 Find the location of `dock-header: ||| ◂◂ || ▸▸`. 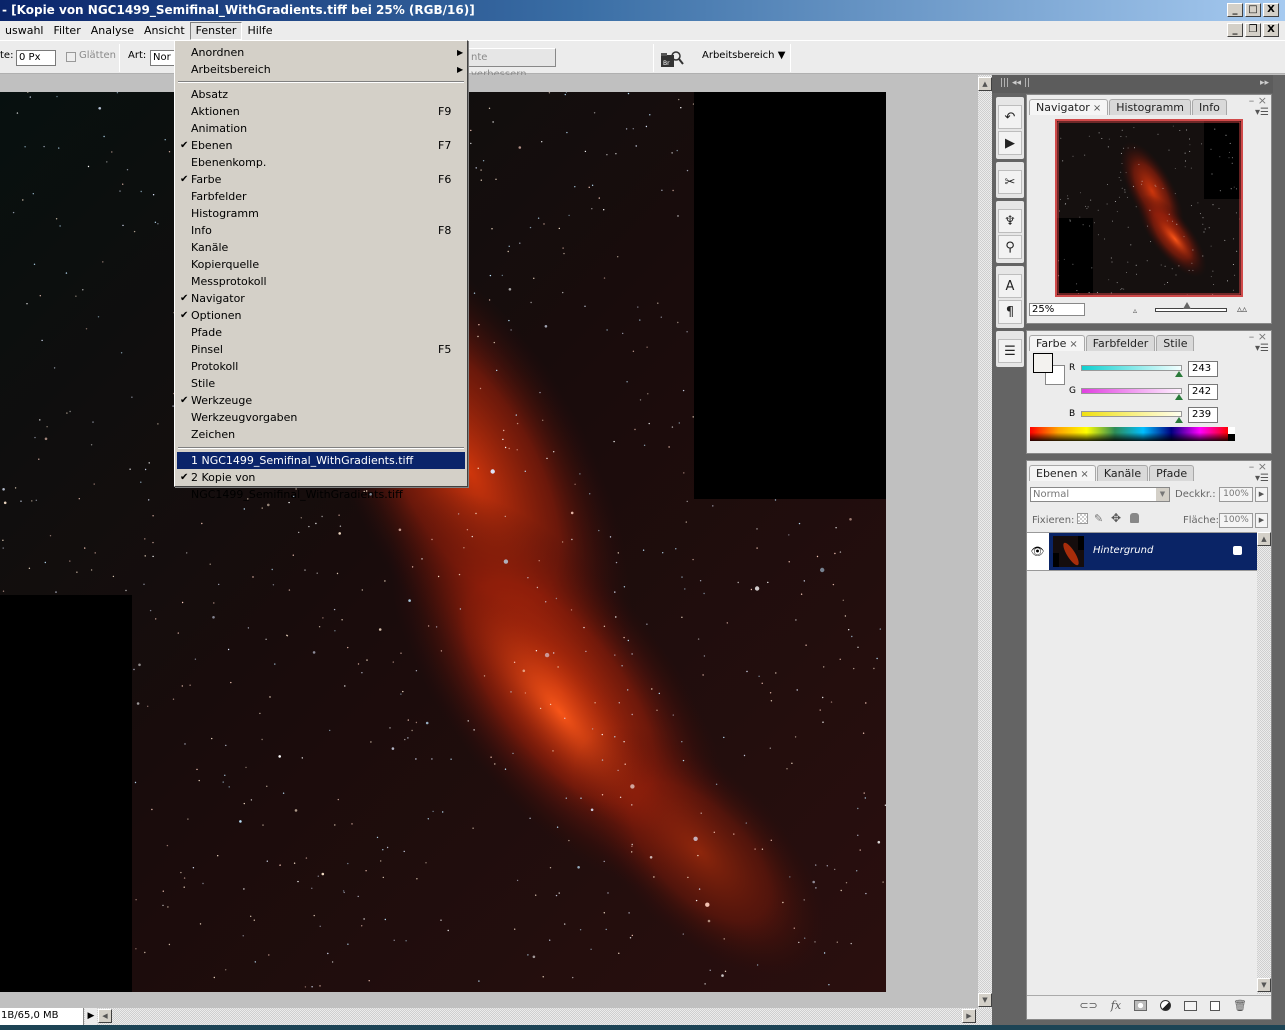

dock-header: ||| ◂◂ || ▸▸ is located at coordinates (1132, 84).